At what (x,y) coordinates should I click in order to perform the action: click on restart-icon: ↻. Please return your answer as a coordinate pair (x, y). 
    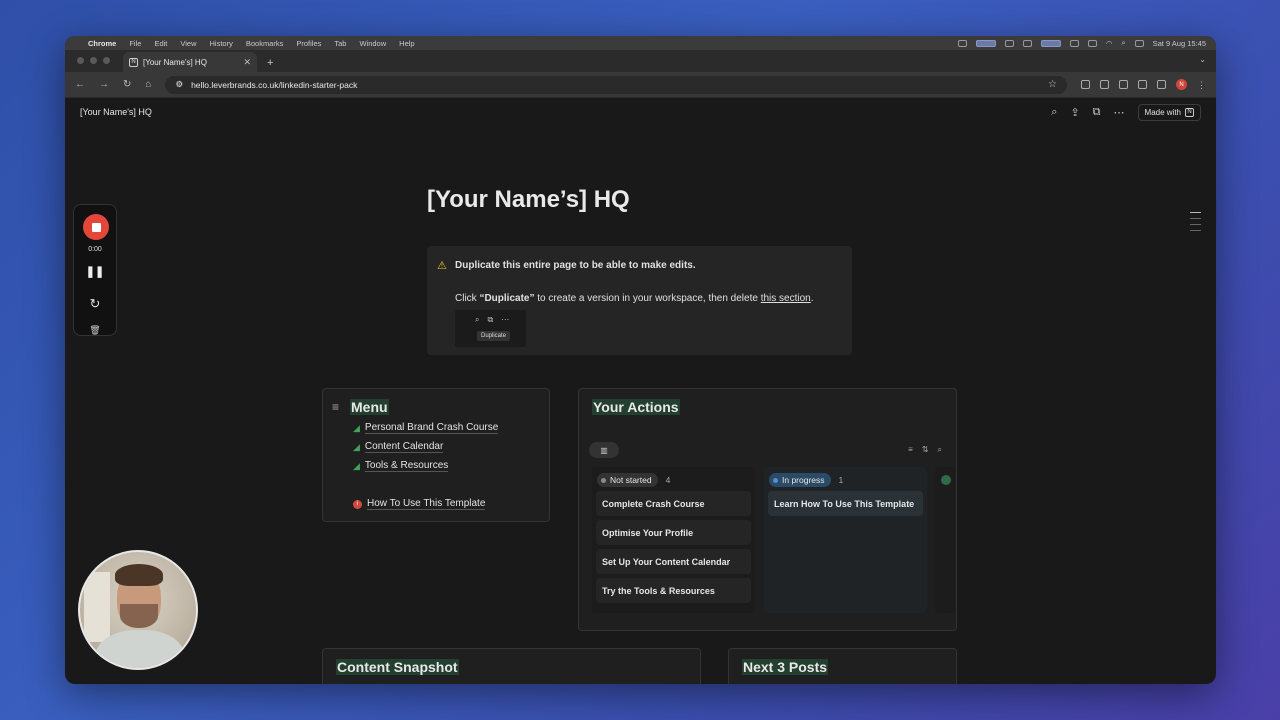
    Looking at the image, I should click on (95, 304).